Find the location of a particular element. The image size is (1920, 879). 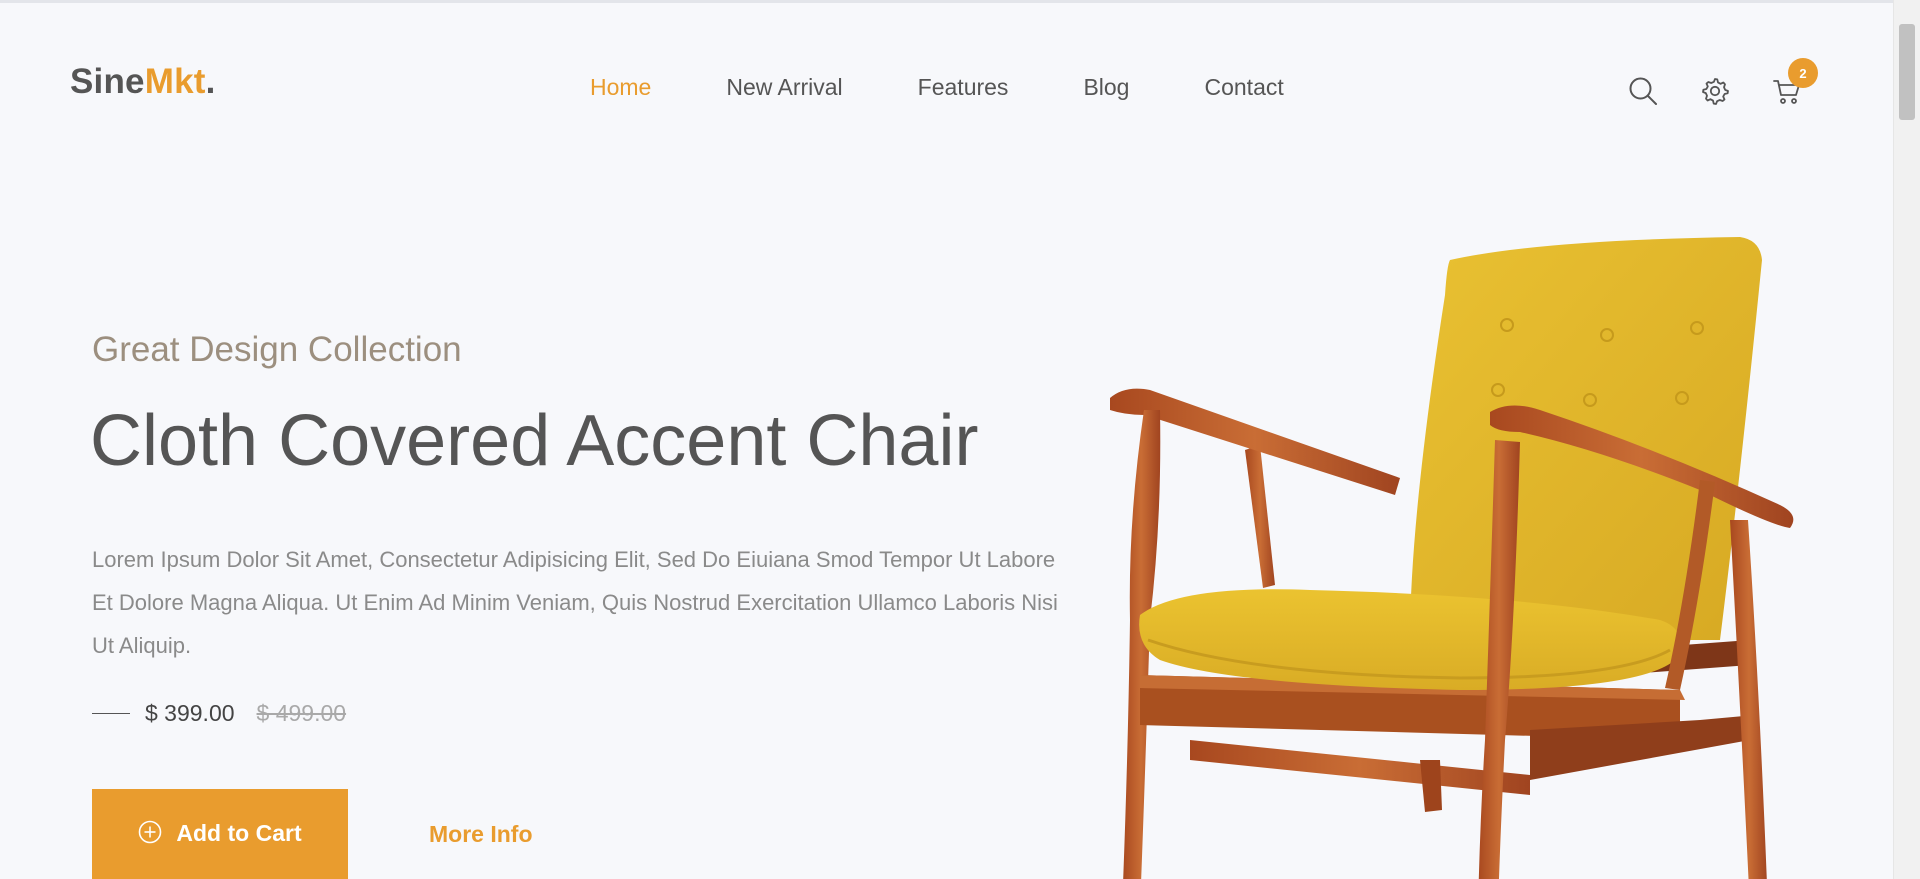

add-to-cart-label: Add to Cart is located at coordinates (239, 833).